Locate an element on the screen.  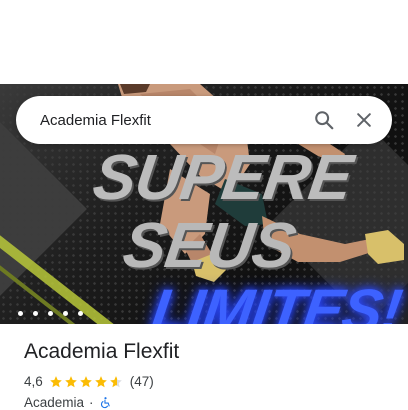
star-half-icon is located at coordinates (115, 381).